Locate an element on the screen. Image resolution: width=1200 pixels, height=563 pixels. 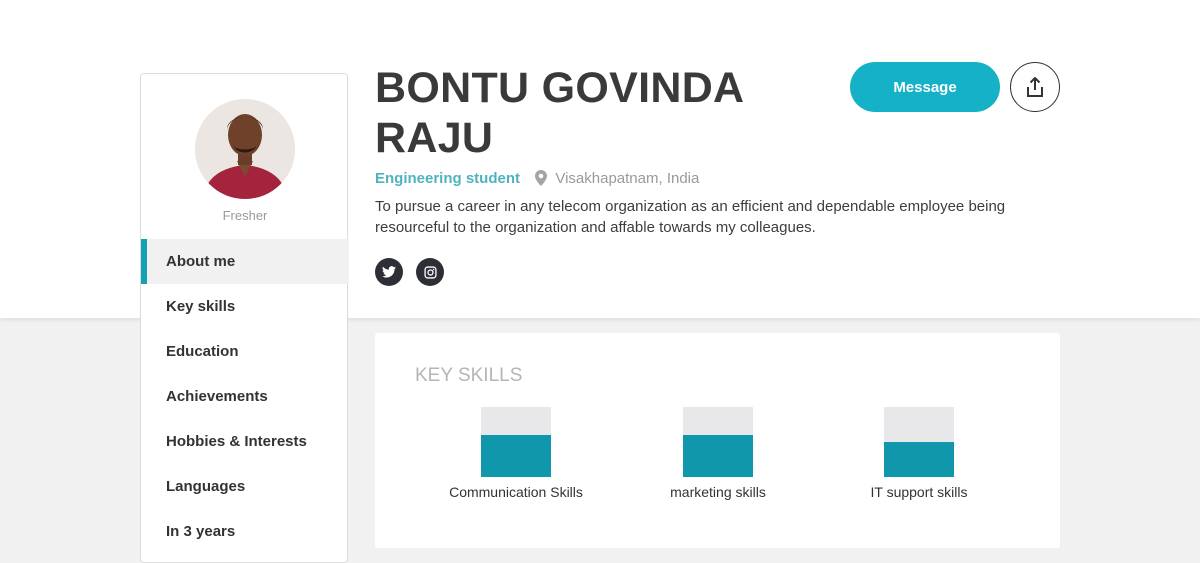
share-button is located at coordinates (1035, 87).